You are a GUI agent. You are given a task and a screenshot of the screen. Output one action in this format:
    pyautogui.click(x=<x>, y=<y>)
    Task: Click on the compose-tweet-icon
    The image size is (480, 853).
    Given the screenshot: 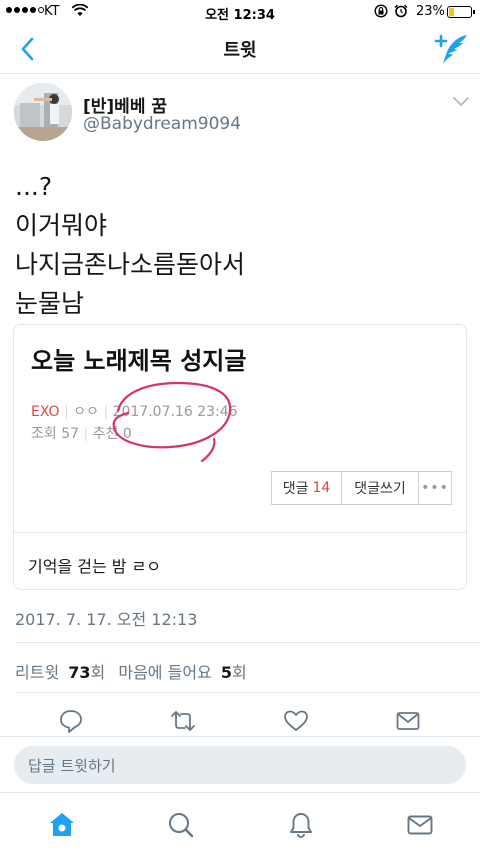 What is the action you would take?
    pyautogui.click(x=452, y=49)
    